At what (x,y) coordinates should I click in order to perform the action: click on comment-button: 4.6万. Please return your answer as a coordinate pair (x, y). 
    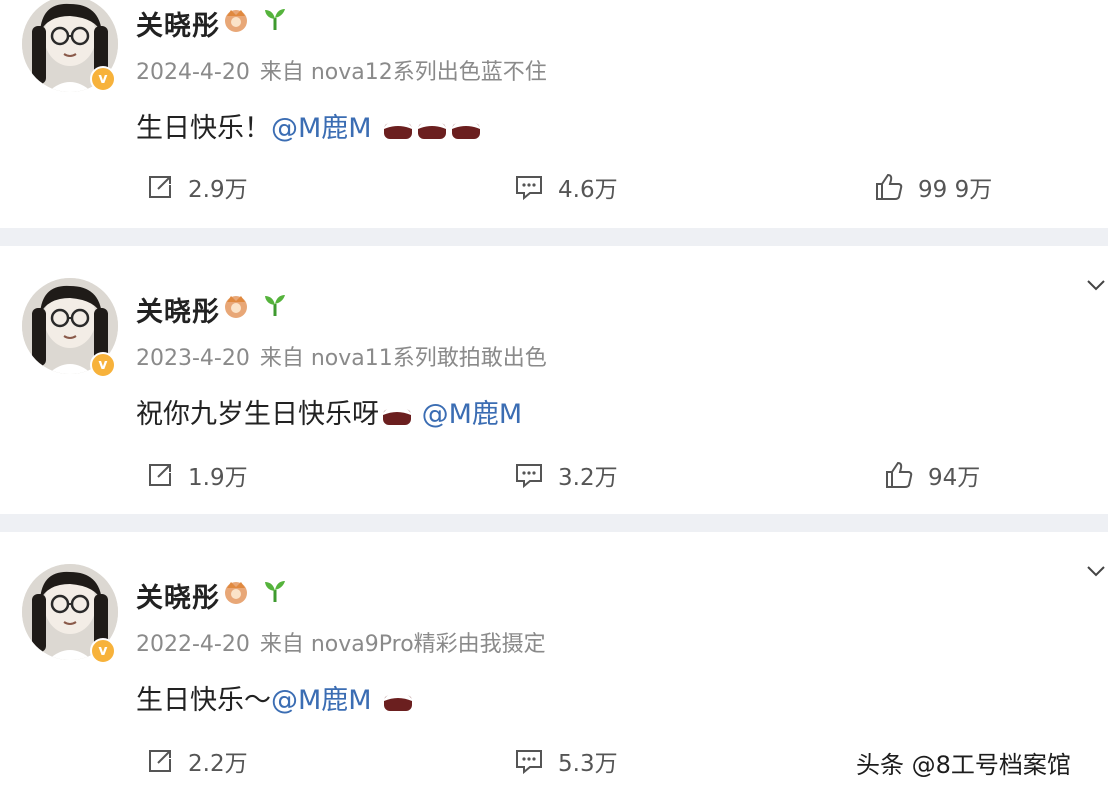
    Looking at the image, I should click on (566, 187).